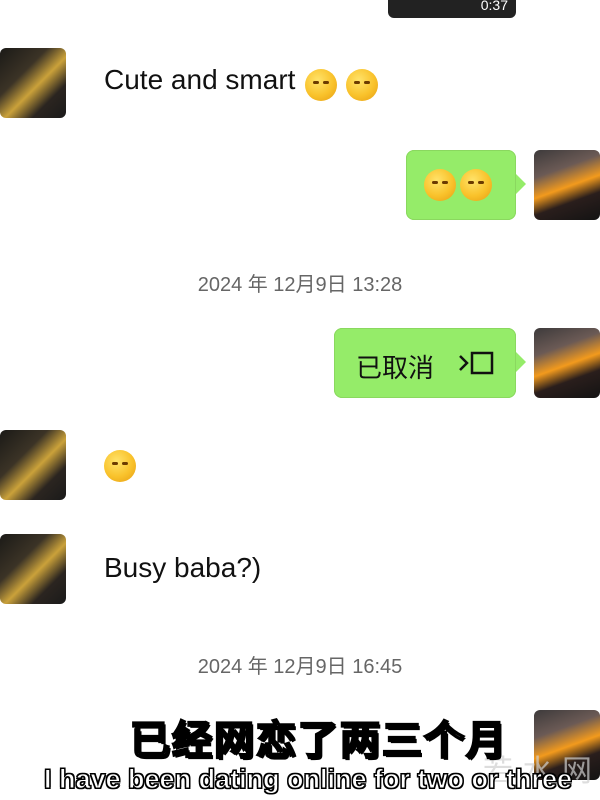  What do you see at coordinates (395, 368) in the screenshot?
I see `message-text: 已取消` at bounding box center [395, 368].